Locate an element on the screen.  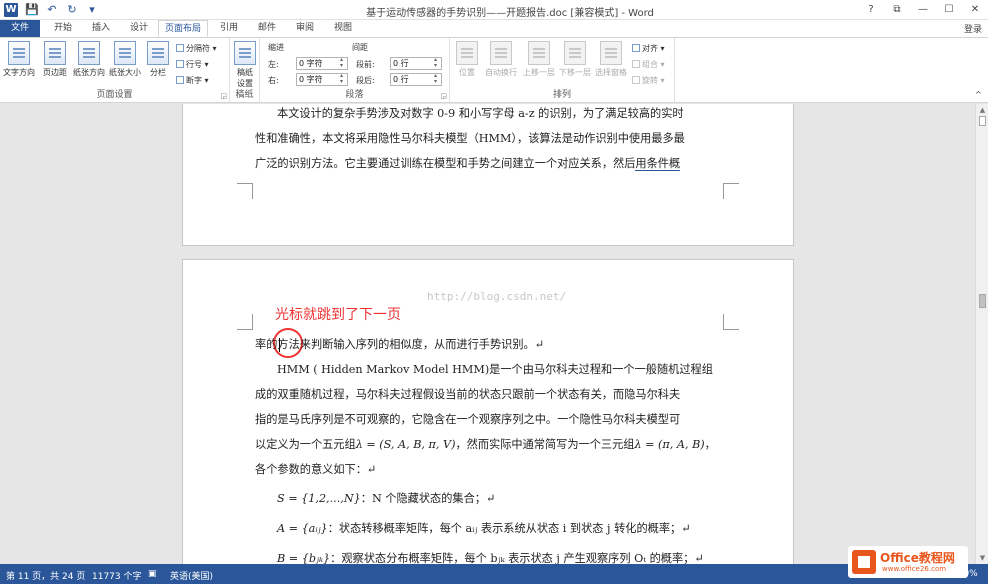
tab-references: 引用 is located at coordinates (229, 28).